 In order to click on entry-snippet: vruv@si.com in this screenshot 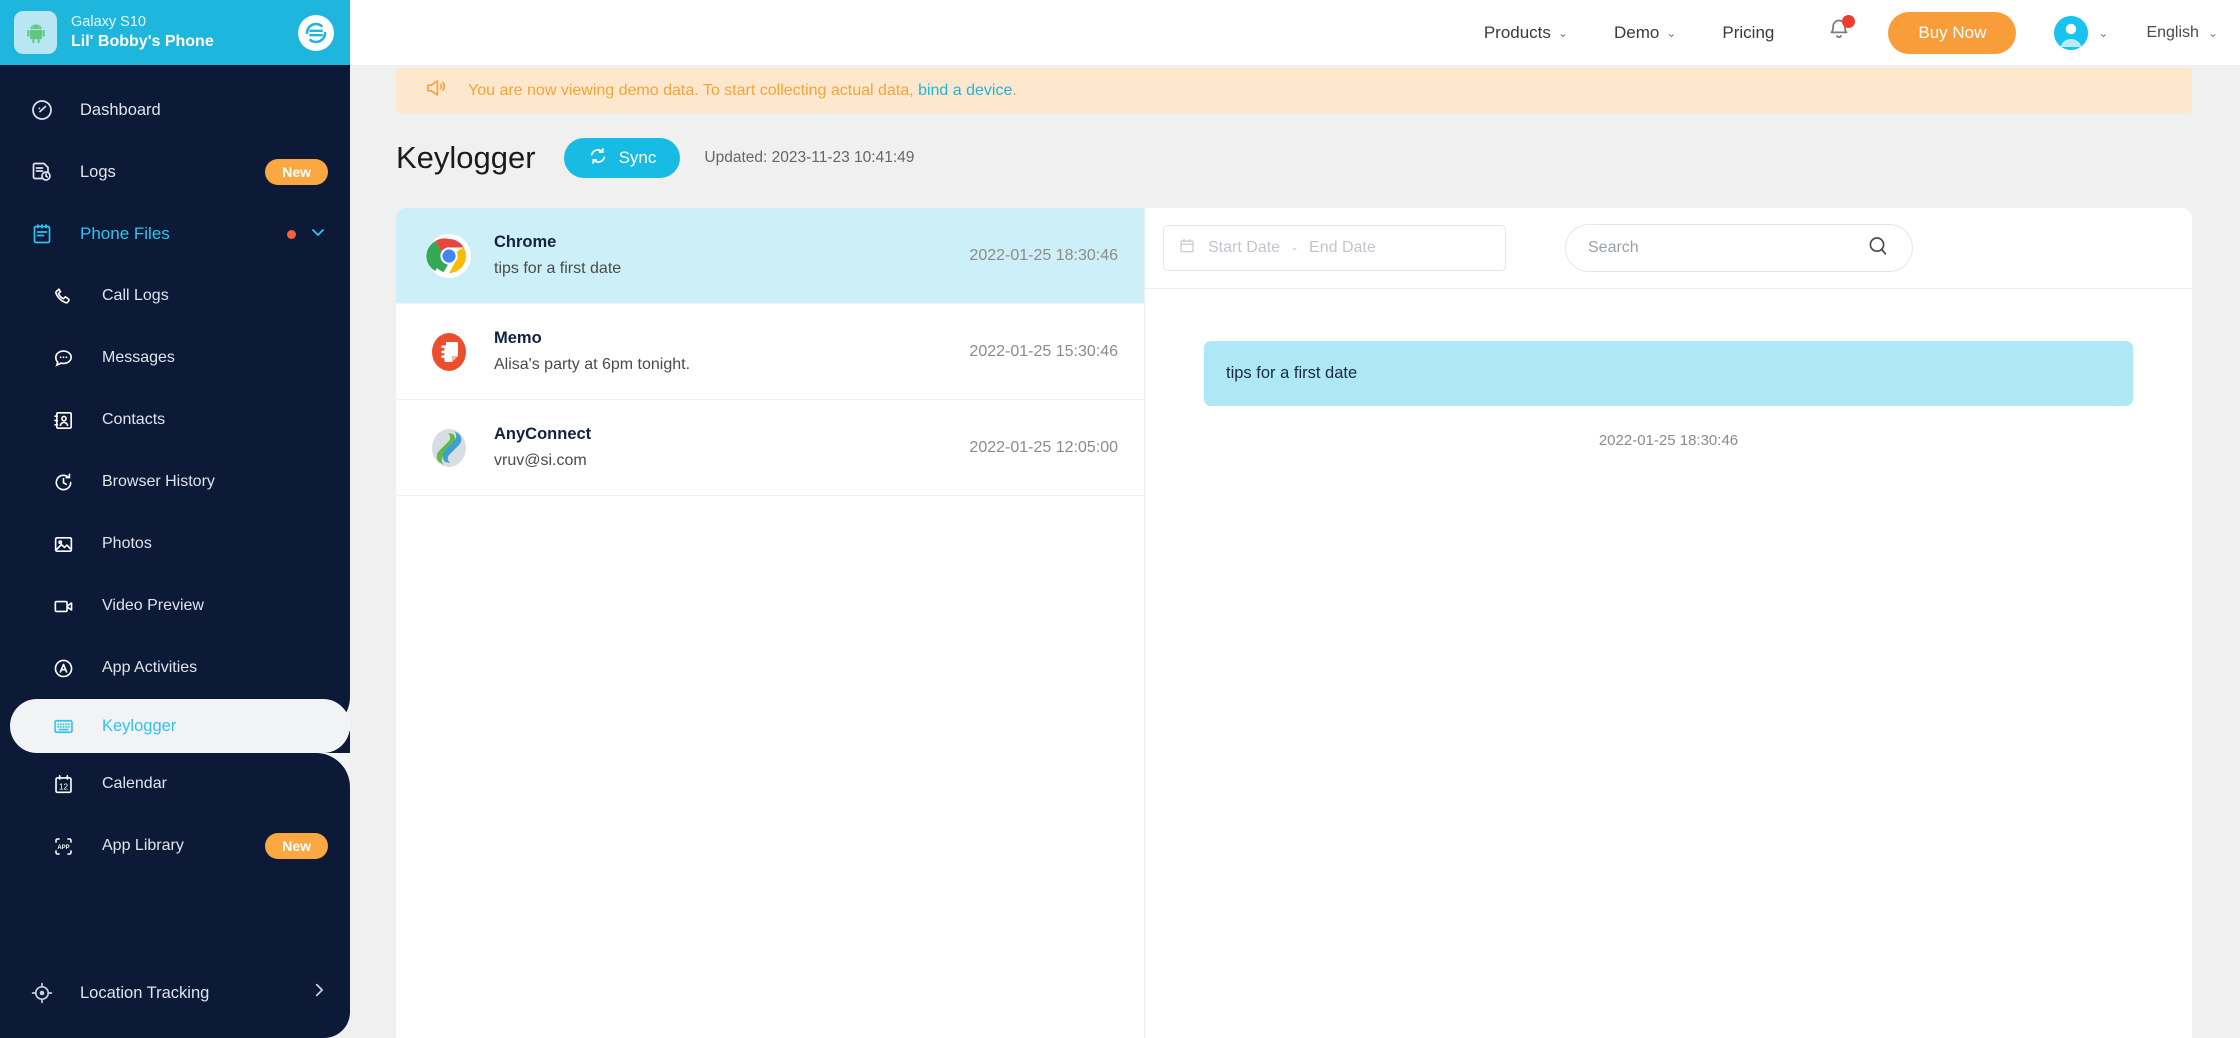, I will do `click(540, 460)`.